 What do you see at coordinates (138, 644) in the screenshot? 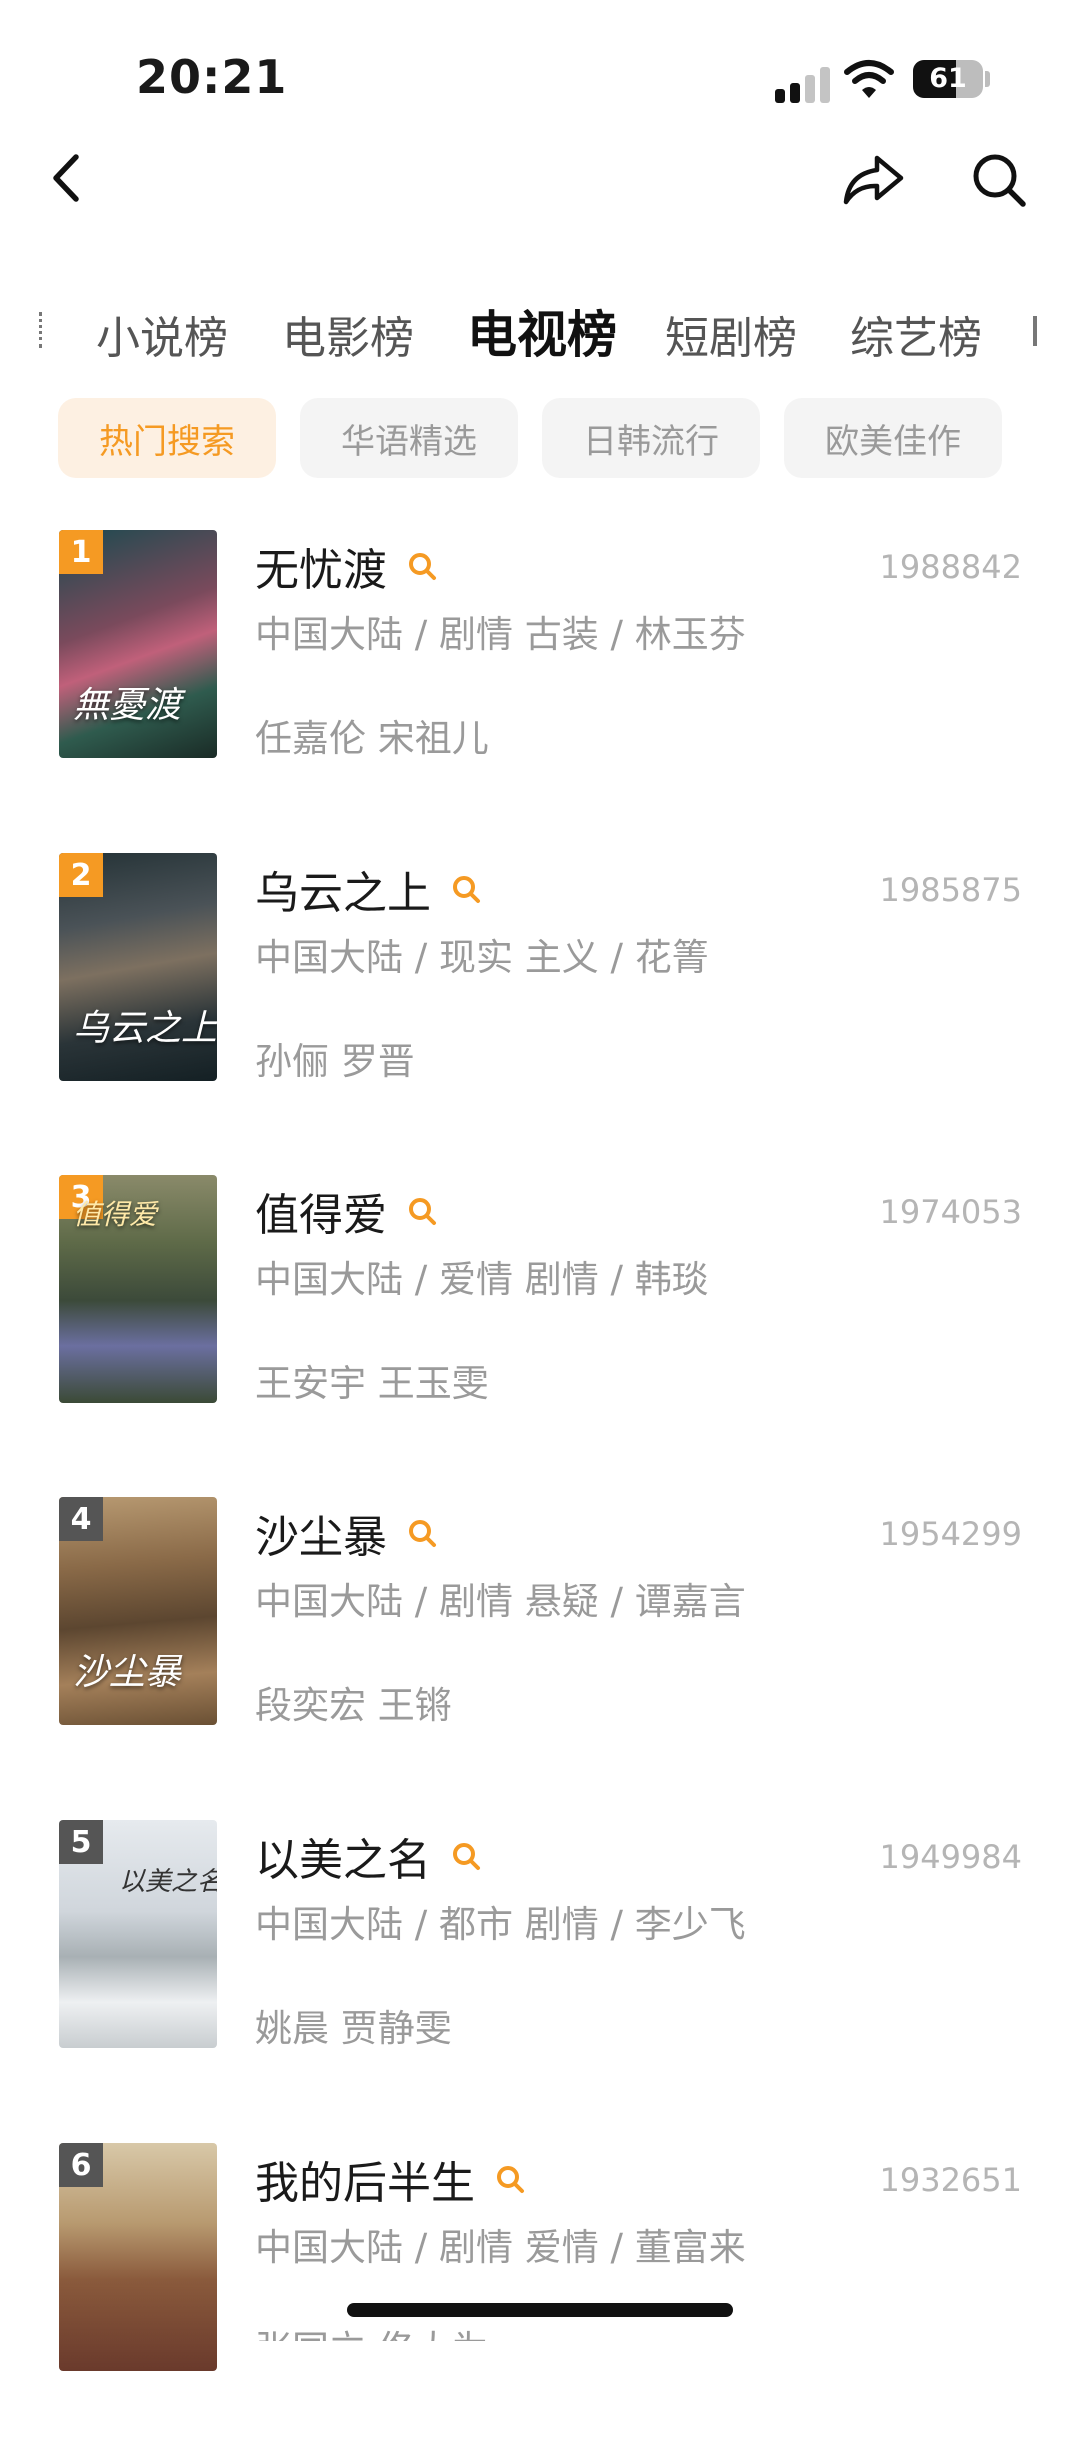
I see `poster-image: 1 無憂渡` at bounding box center [138, 644].